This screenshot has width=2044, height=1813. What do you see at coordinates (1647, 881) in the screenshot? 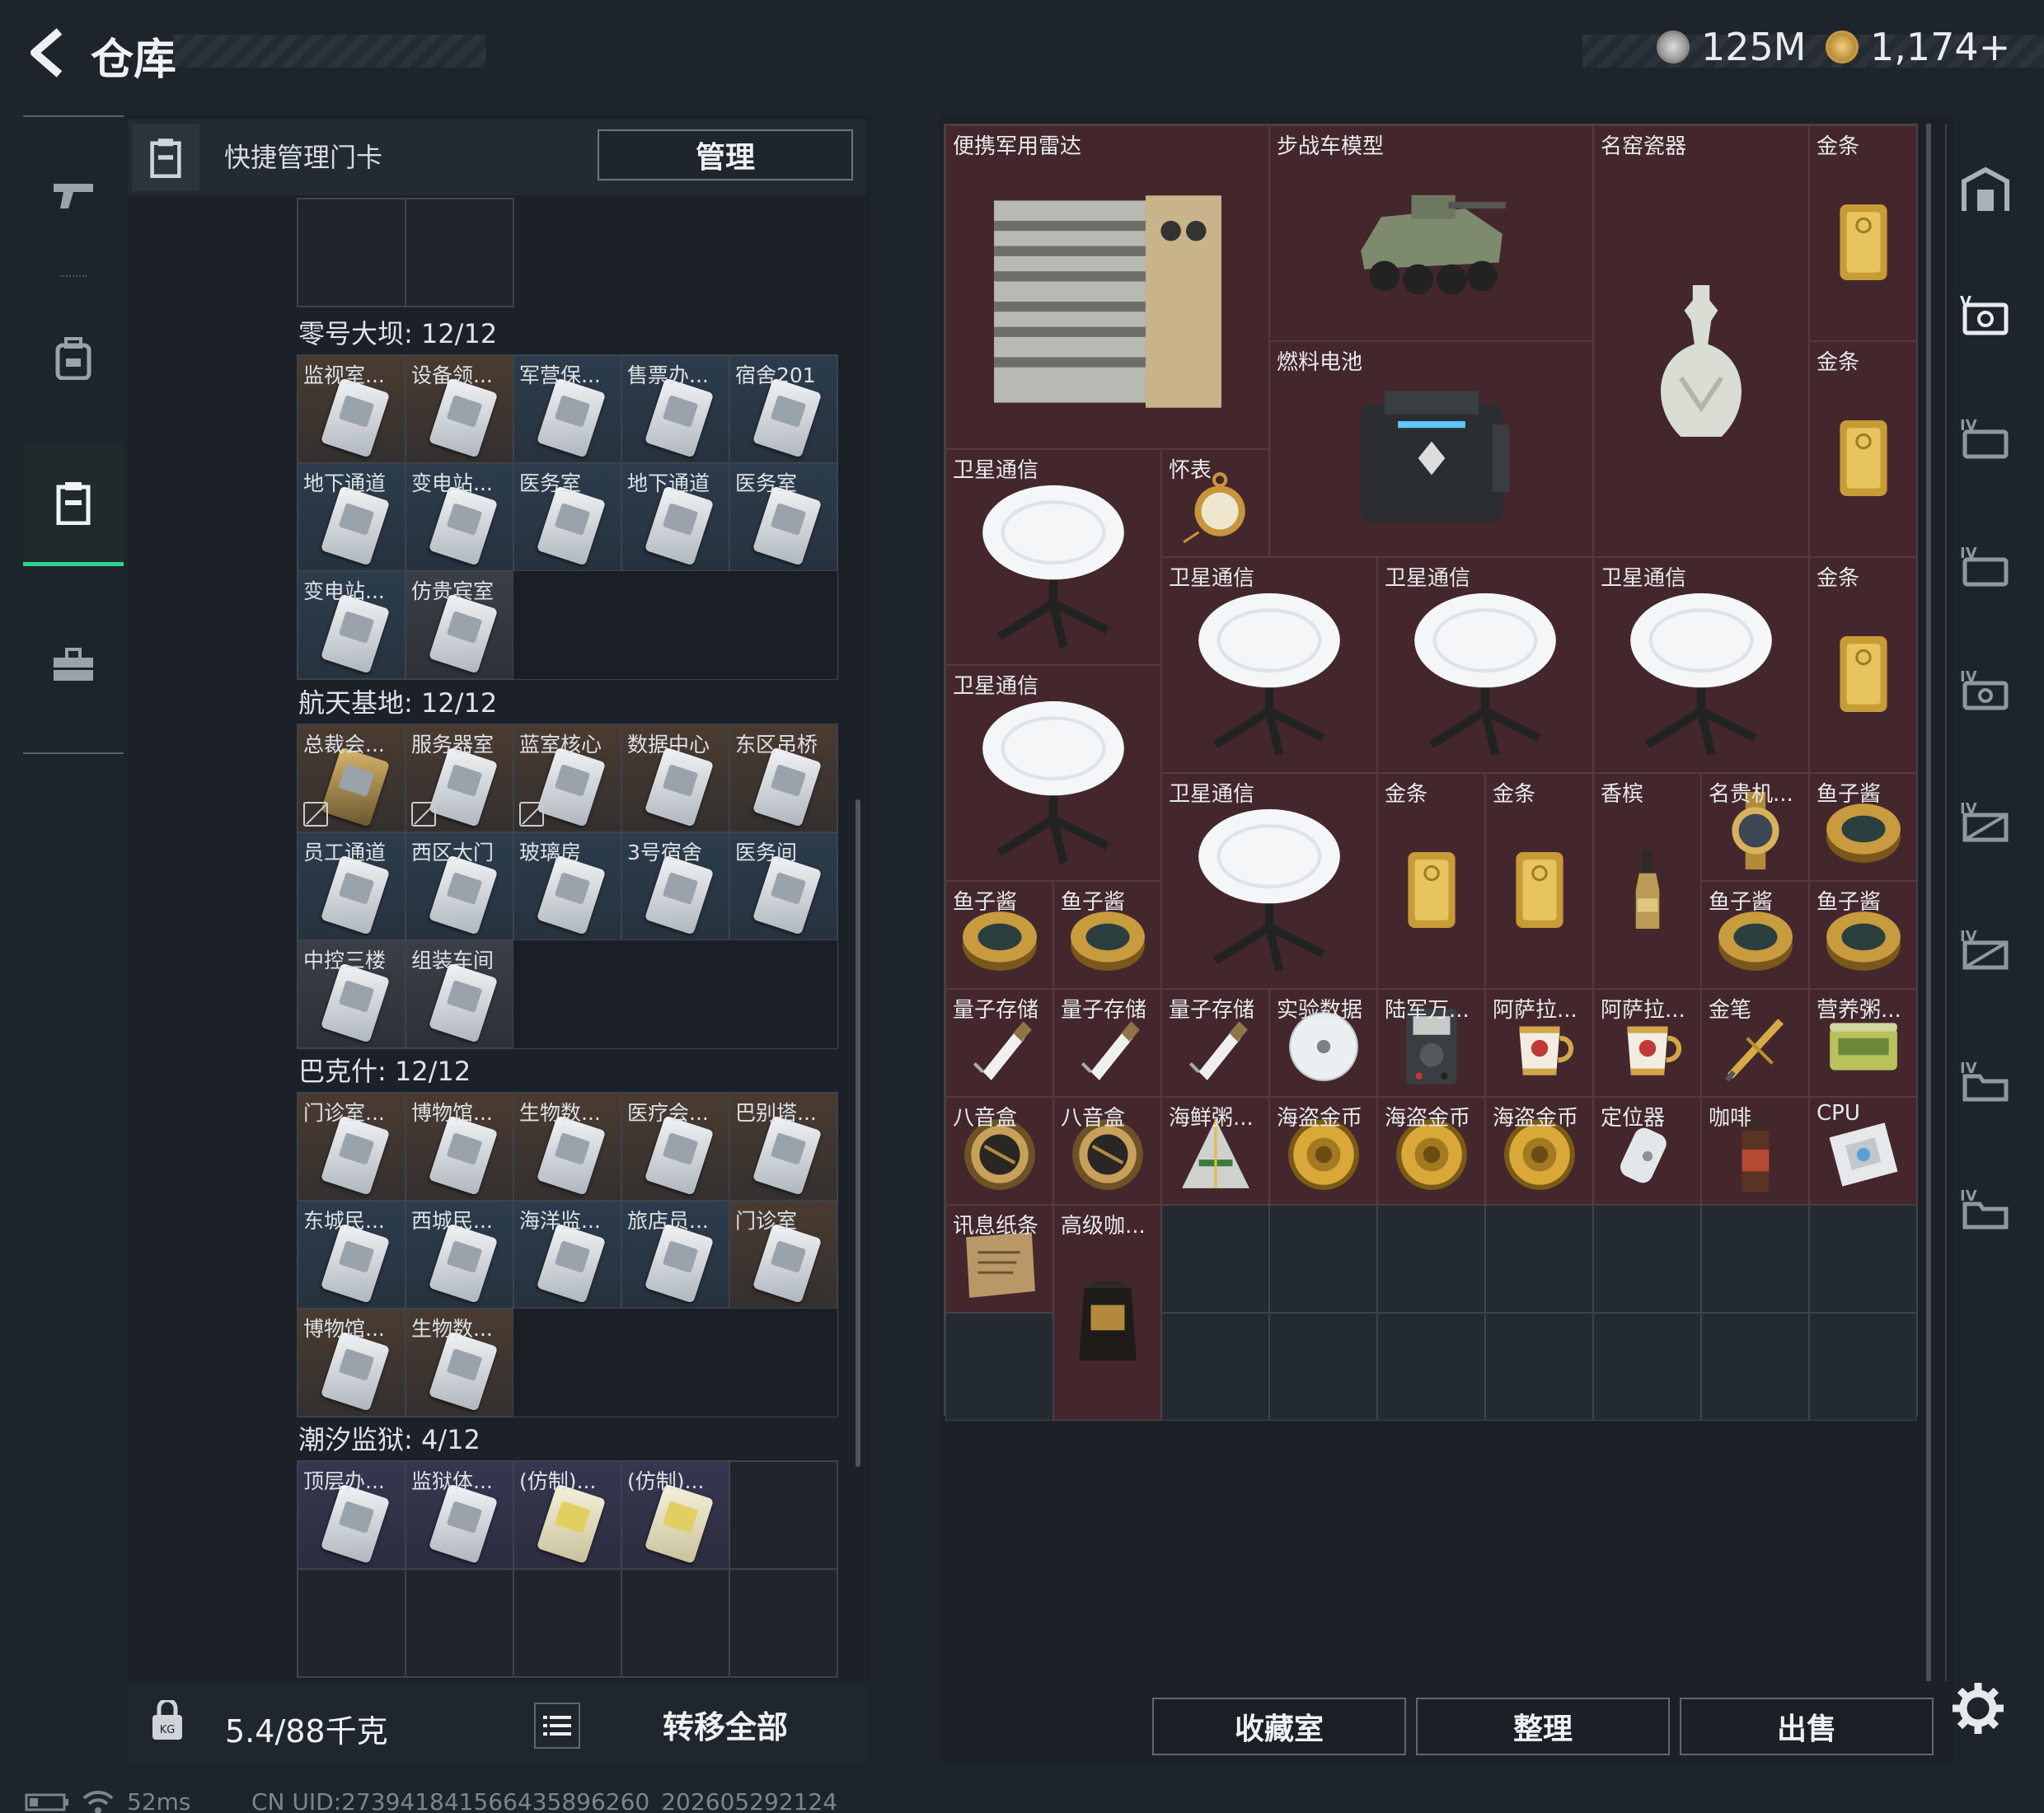
I see `stash-item: 香槟` at bounding box center [1647, 881].